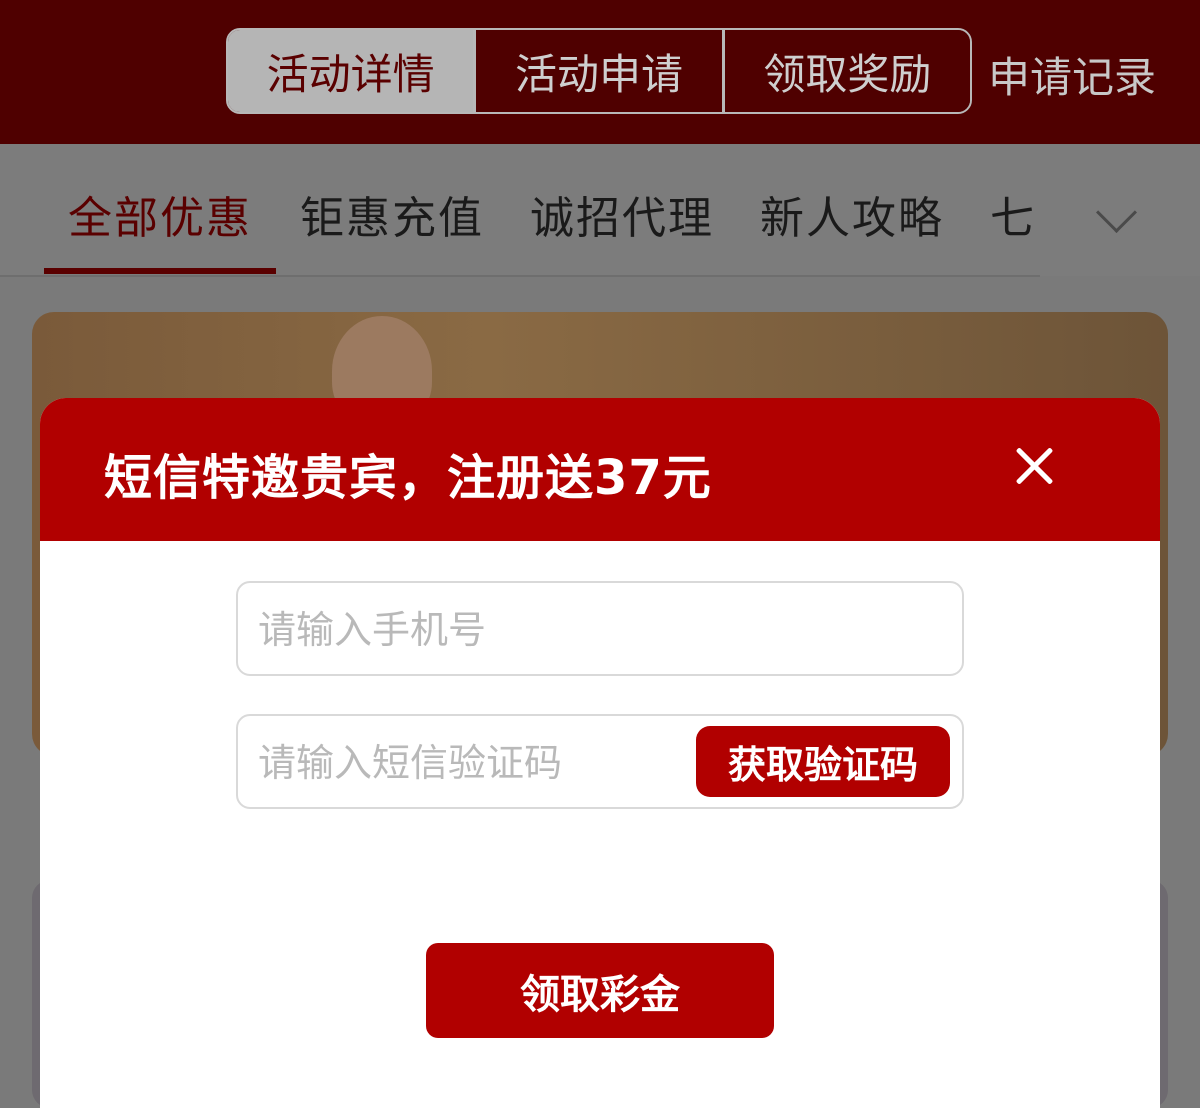  I want to click on tab-claim-reward: 领取奖励, so click(845, 71).